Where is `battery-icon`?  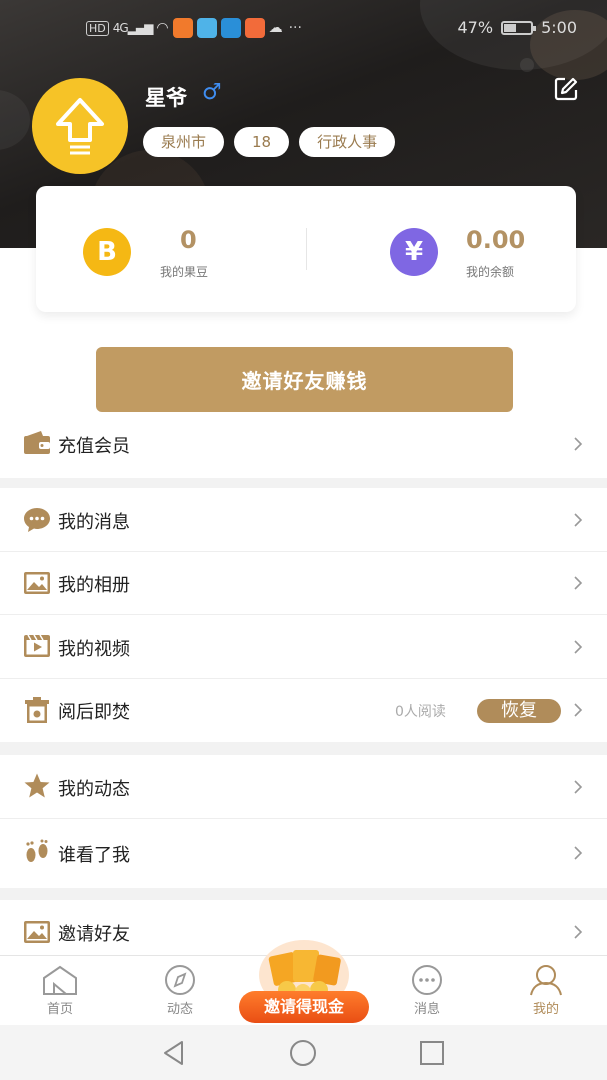 battery-icon is located at coordinates (519, 27).